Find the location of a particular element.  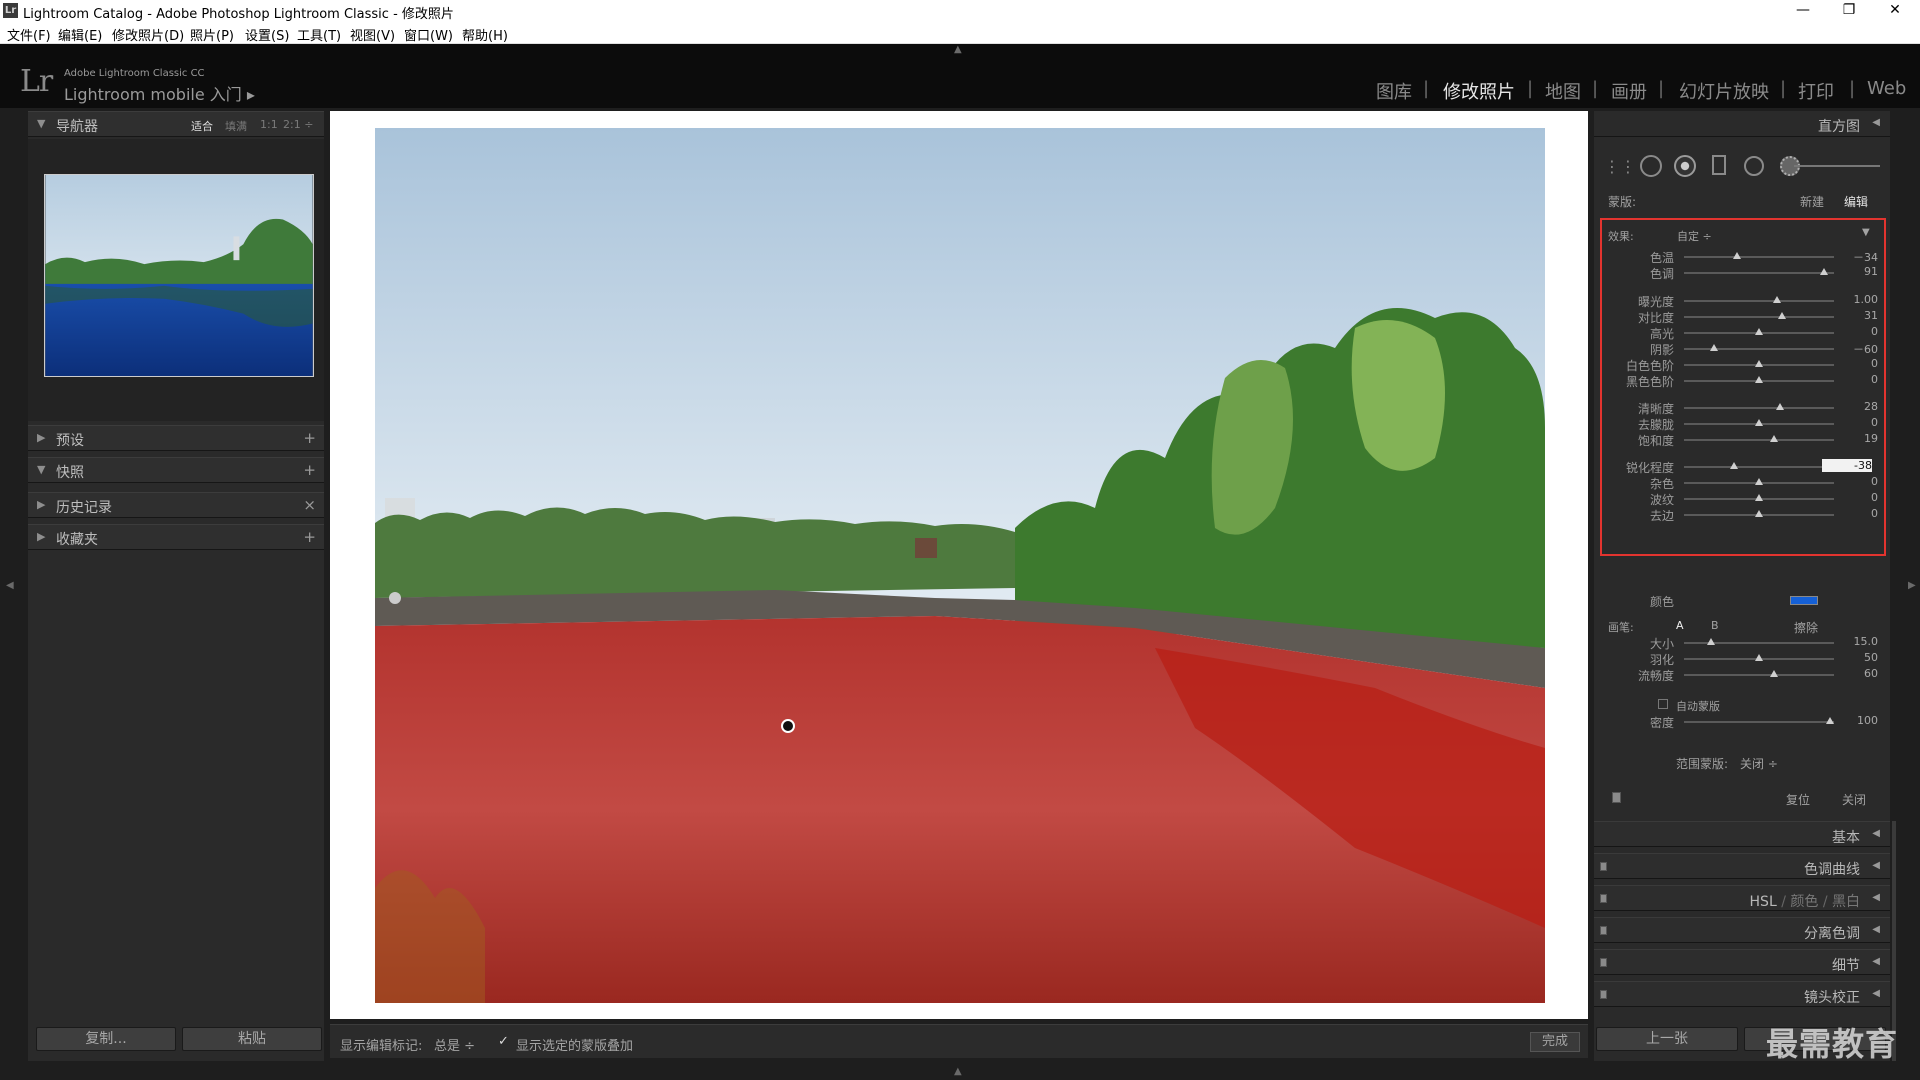

mask-color-swatch is located at coordinates (1804, 600).